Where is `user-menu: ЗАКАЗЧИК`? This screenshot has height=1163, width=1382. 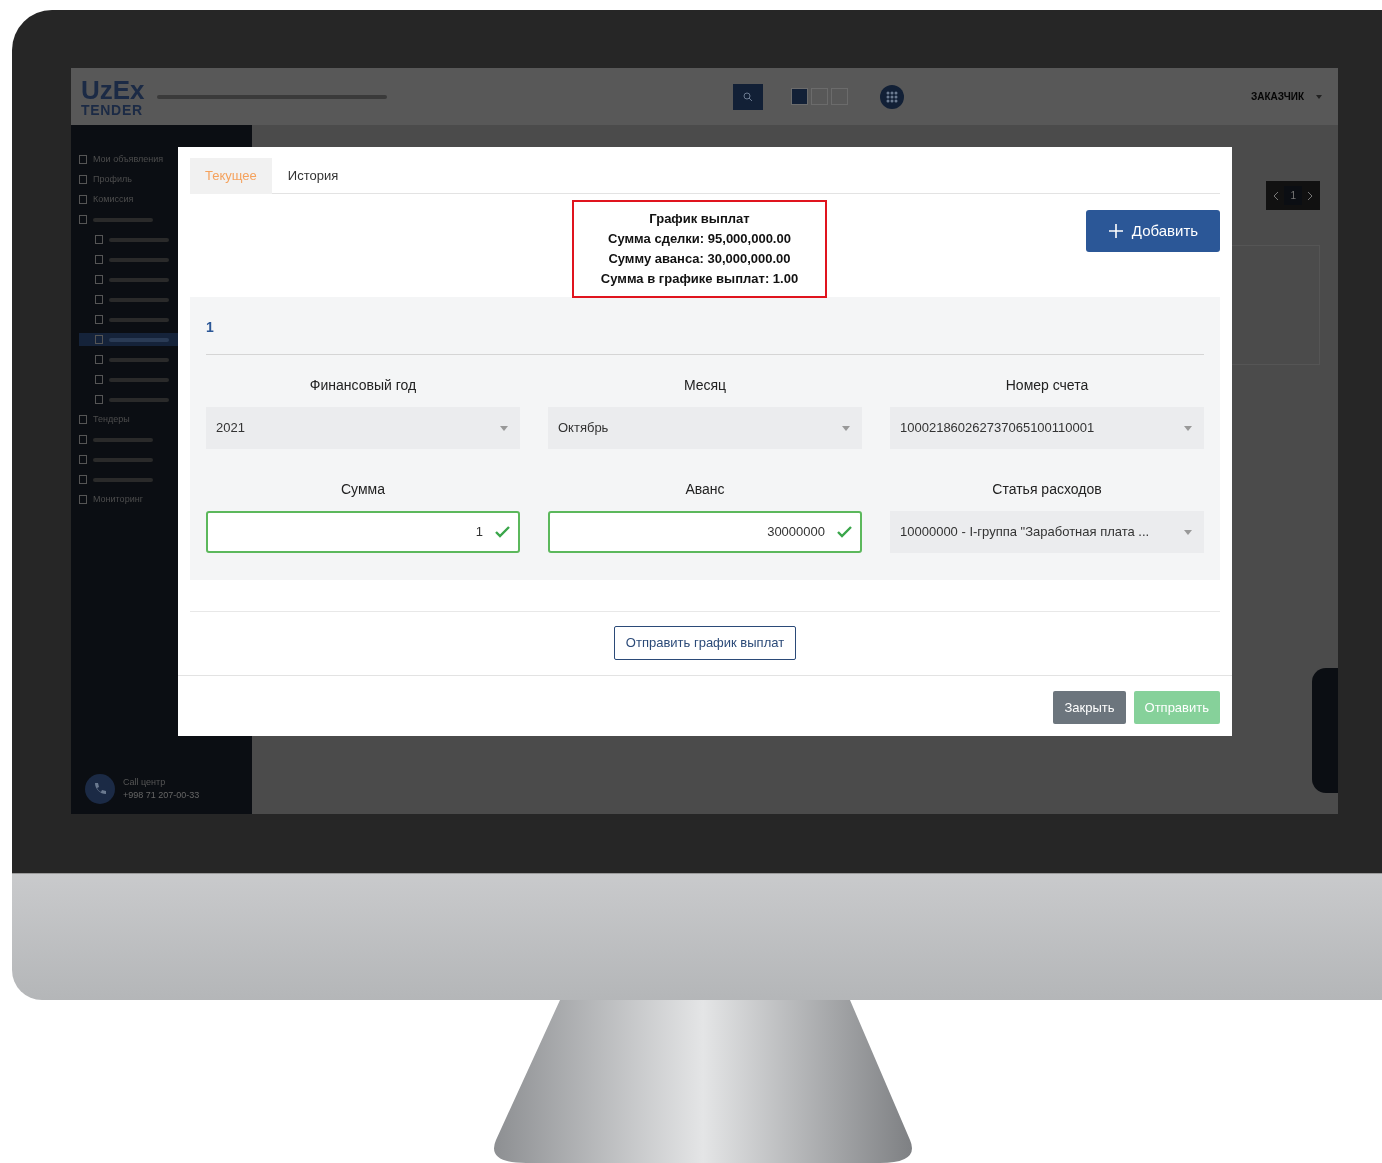
user-menu: ЗАКАЗЧИК is located at coordinates (1277, 96).